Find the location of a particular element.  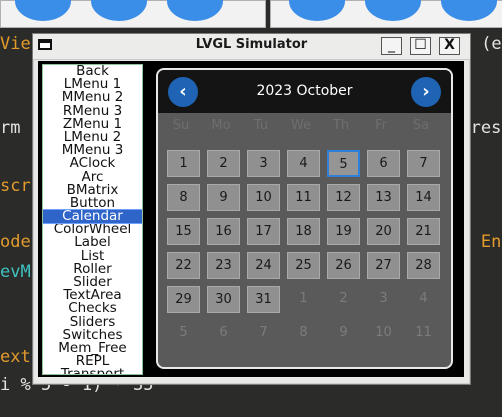

calendar-other-month-day: 6 is located at coordinates (223, 332).